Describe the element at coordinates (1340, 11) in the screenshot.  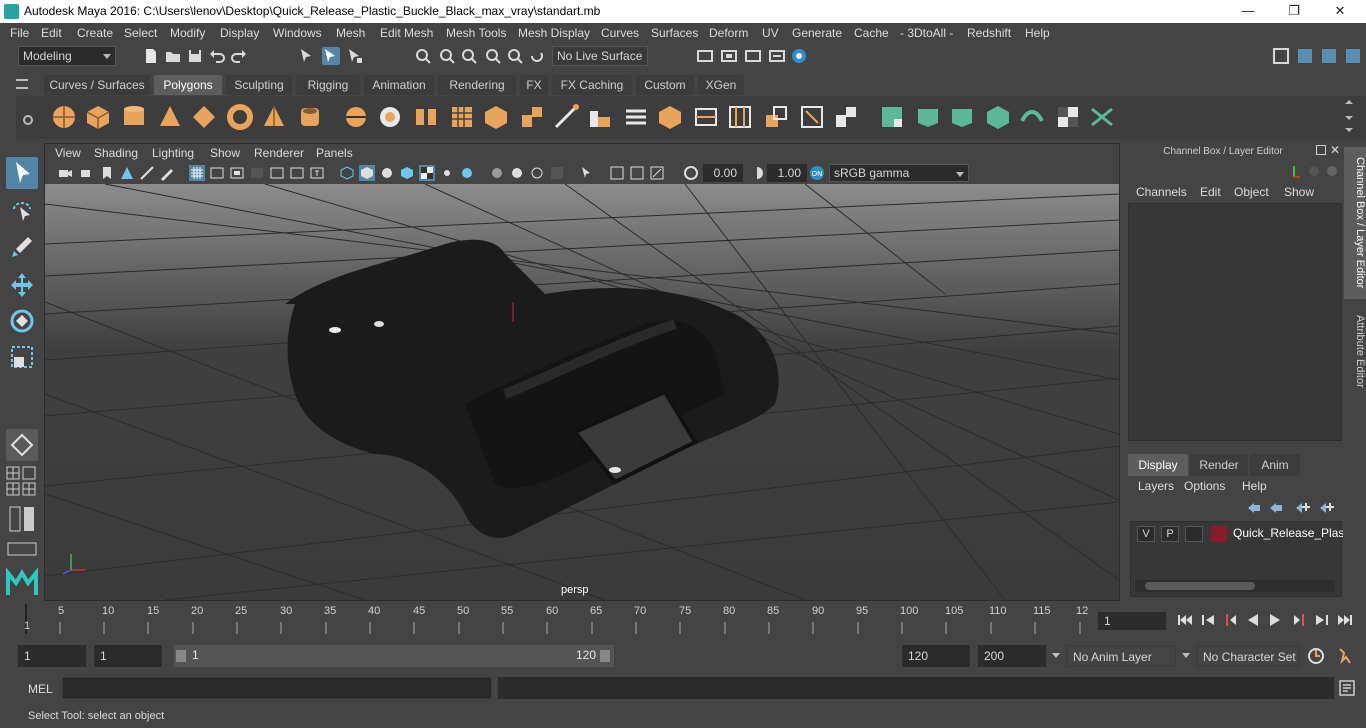
I see `close-button: ✕` at that location.